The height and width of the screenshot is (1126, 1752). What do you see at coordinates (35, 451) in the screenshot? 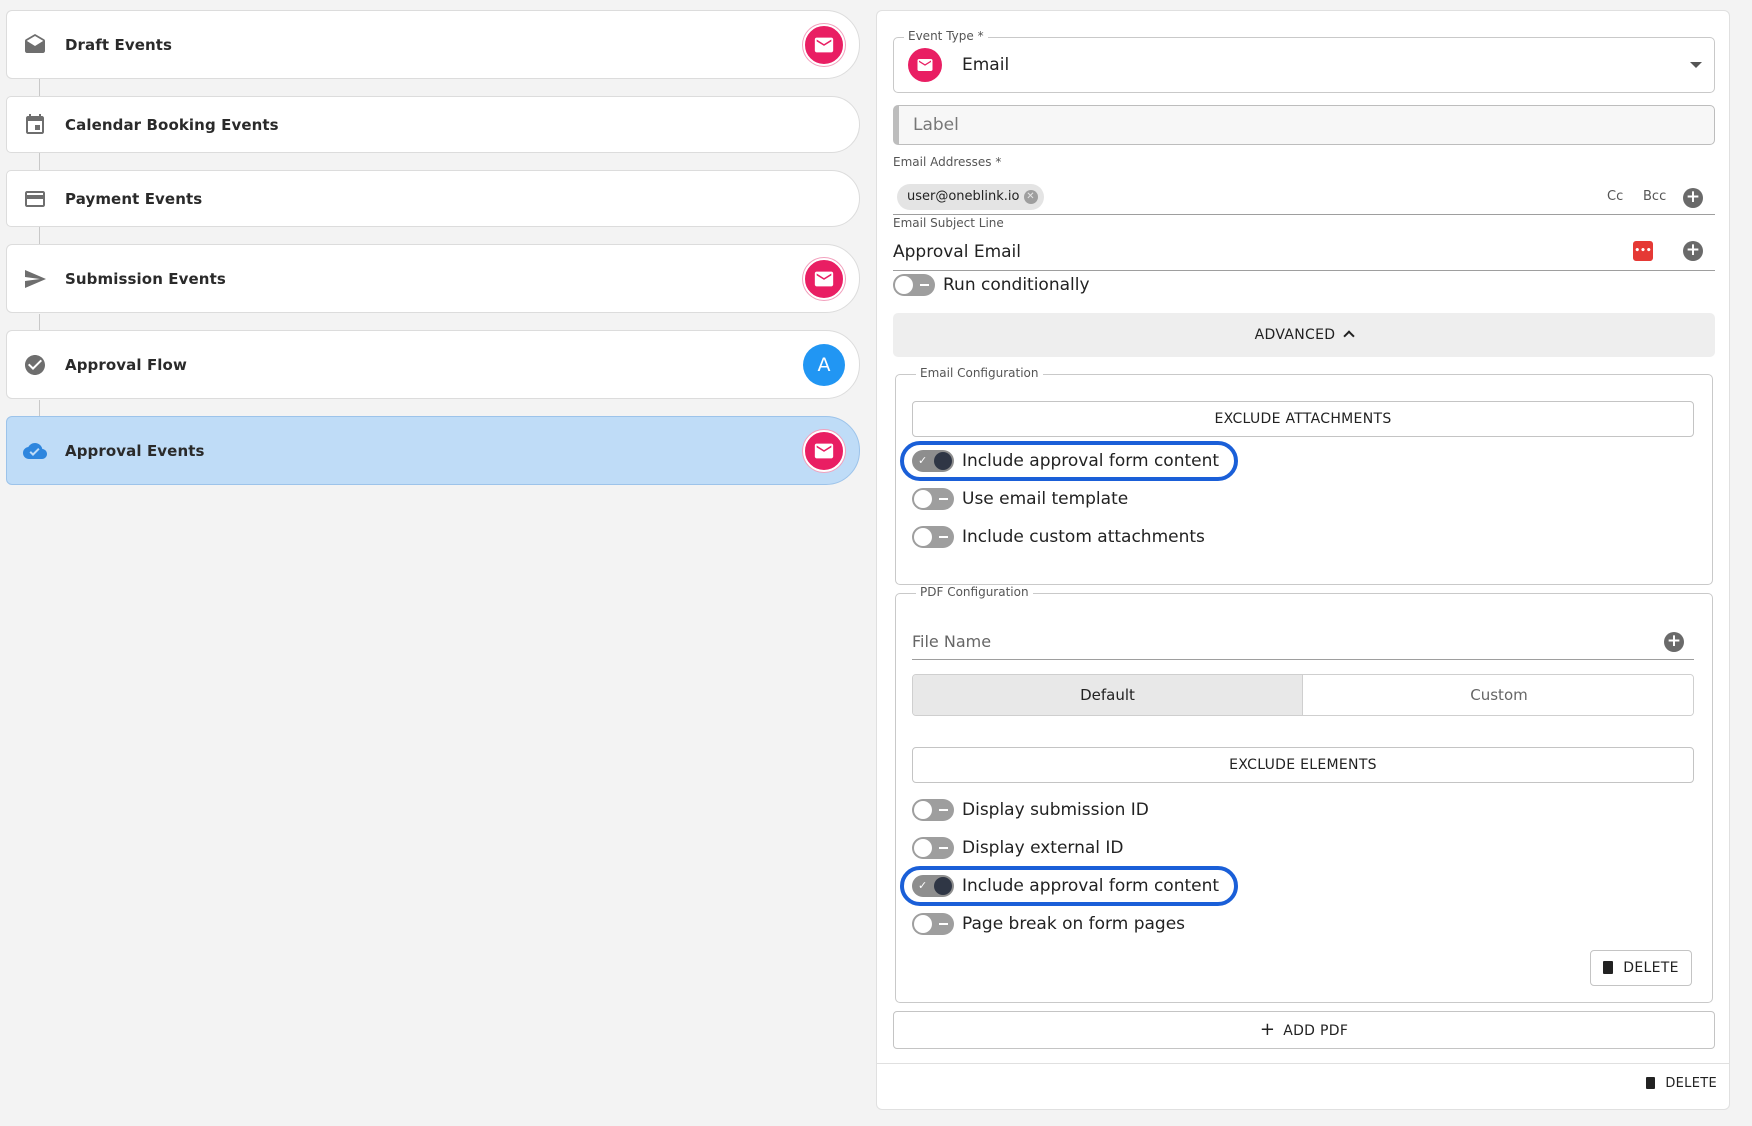
I see `cloud-check-icon` at bounding box center [35, 451].